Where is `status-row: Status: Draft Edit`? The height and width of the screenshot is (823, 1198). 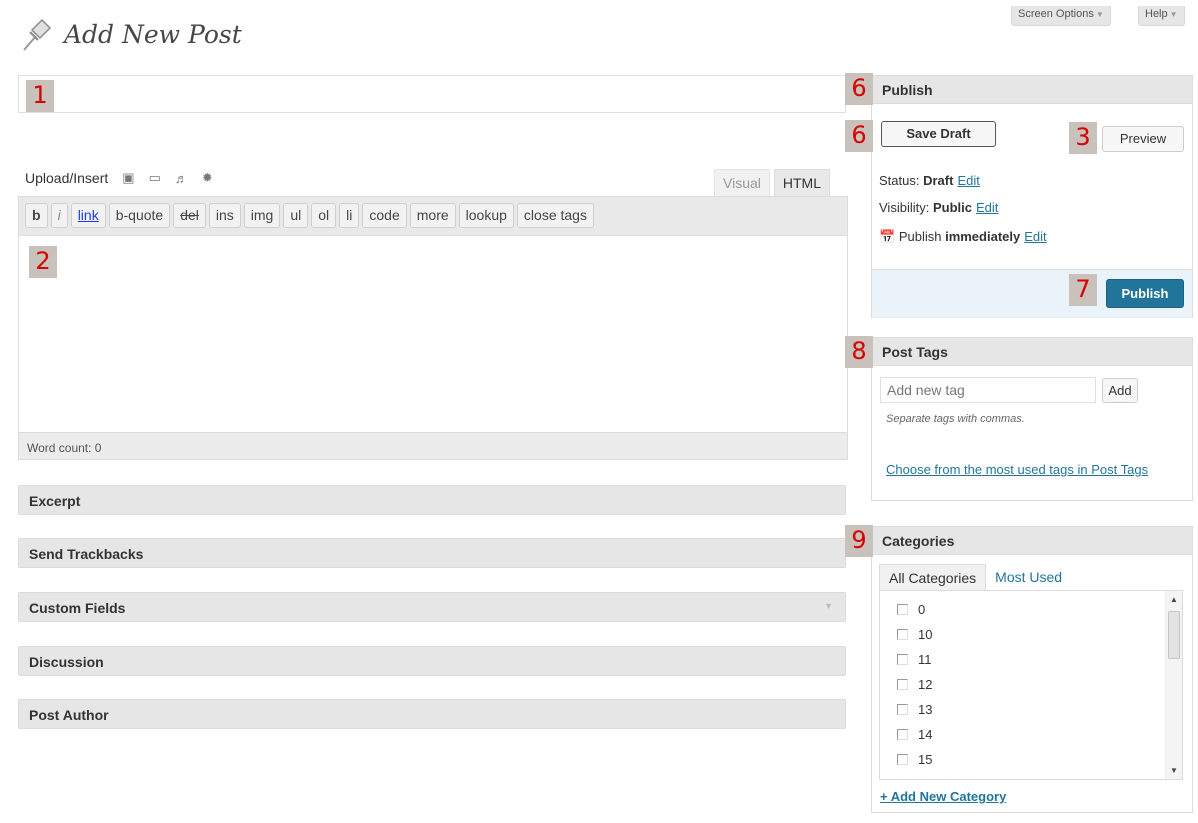 status-row: Status: Draft Edit is located at coordinates (929, 180).